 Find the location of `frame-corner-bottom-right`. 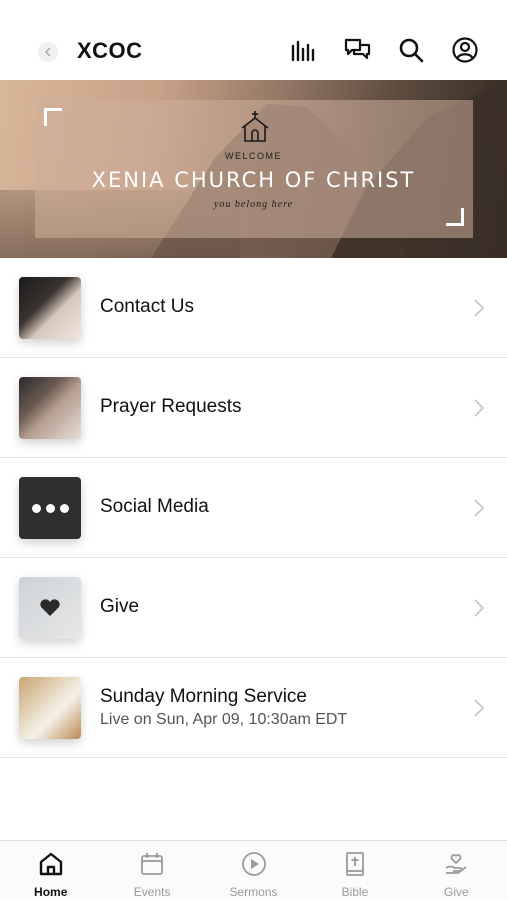

frame-corner-bottom-right is located at coordinates (455, 217).